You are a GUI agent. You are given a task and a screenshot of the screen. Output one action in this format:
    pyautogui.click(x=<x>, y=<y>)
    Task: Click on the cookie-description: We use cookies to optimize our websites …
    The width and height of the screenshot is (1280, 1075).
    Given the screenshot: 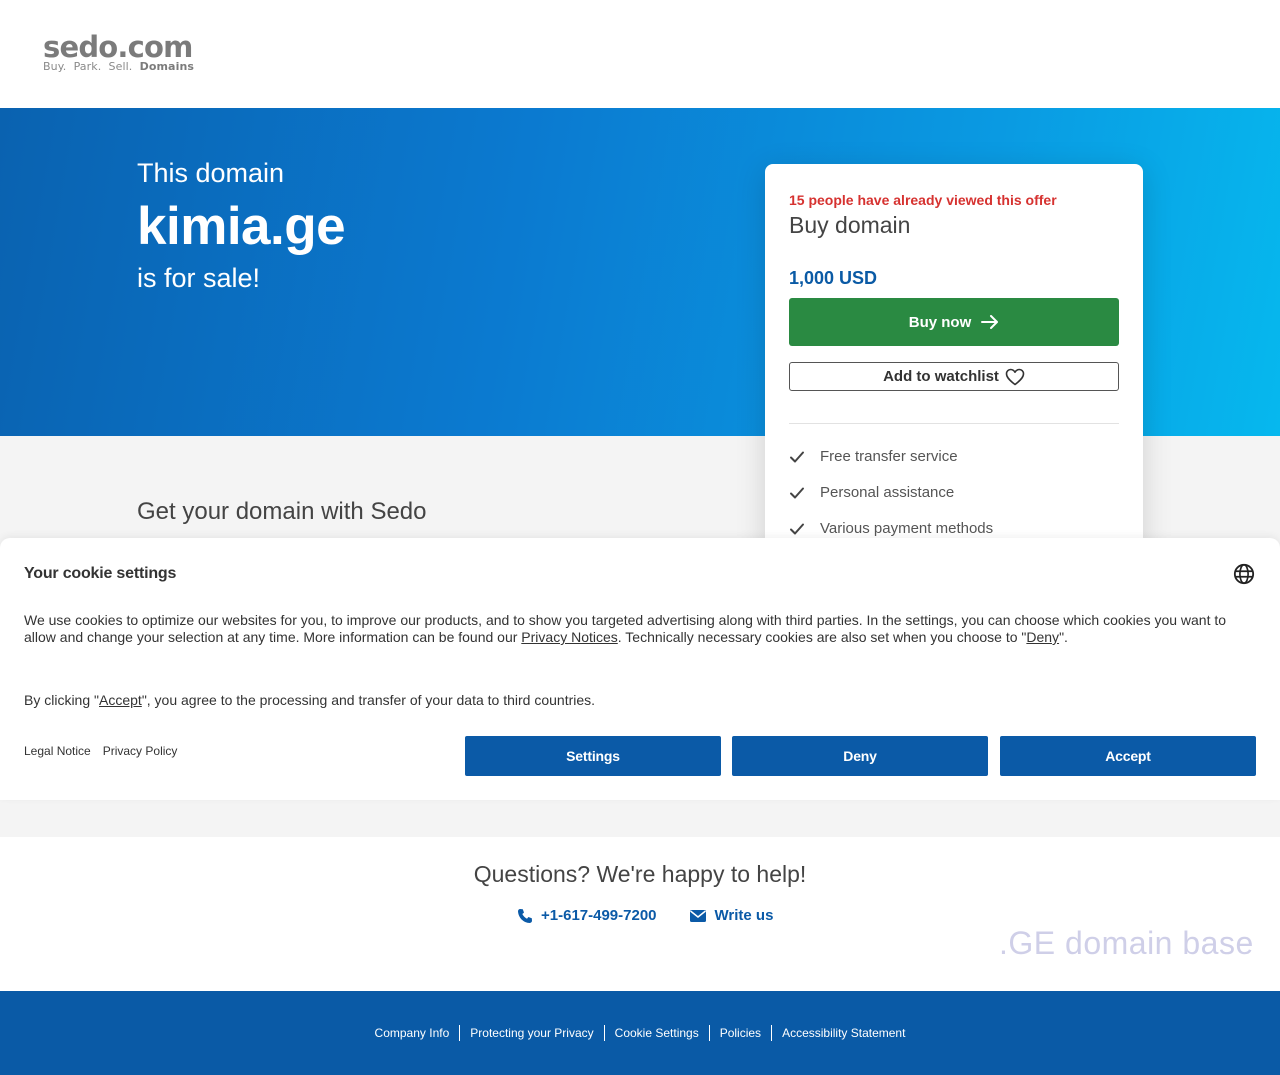 What is the action you would take?
    pyautogui.click(x=639, y=629)
    